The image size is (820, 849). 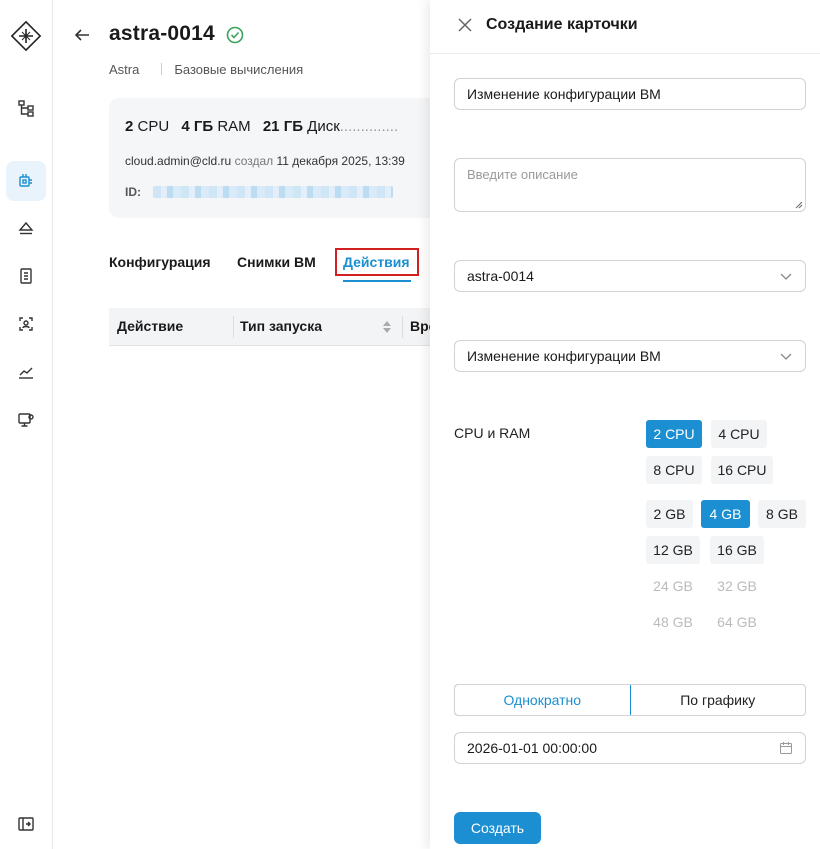 I want to click on close-icon, so click(x=465, y=25).